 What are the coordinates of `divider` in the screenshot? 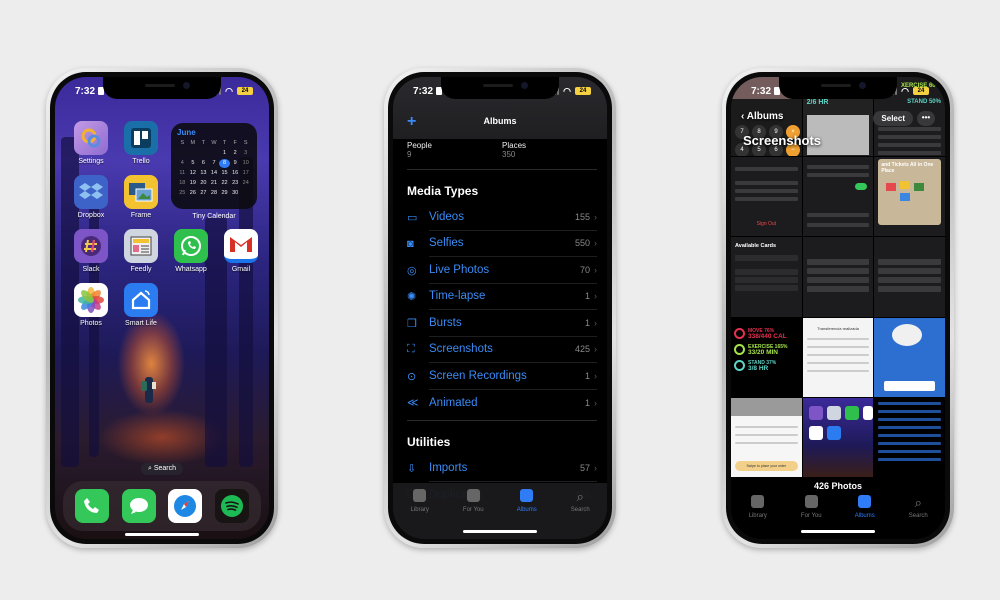 It's located at (502, 420).